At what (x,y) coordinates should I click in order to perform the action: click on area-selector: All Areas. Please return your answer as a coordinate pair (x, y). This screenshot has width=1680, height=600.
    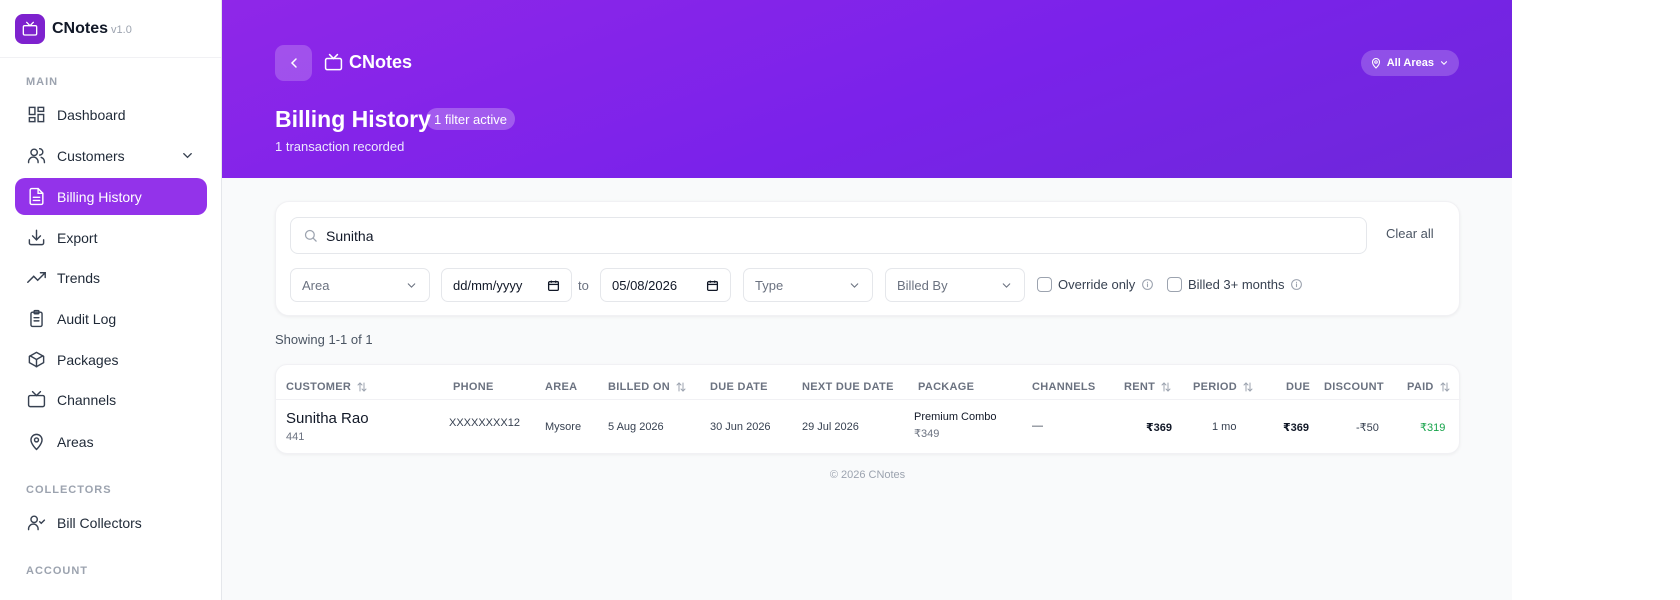
    Looking at the image, I should click on (1409, 63).